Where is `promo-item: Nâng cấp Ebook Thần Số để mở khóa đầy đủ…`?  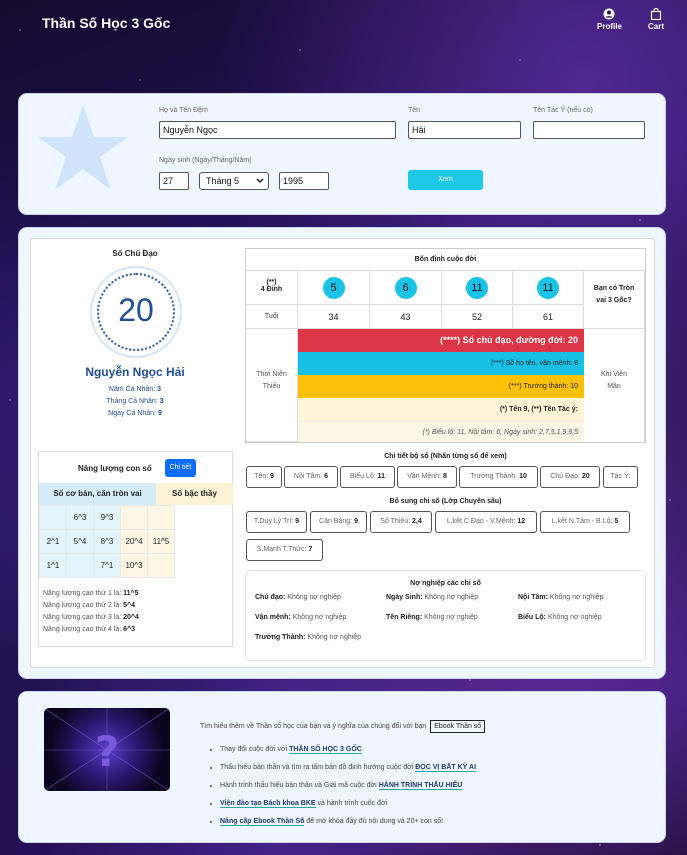
promo-item: Nâng cấp Ebook Thần Số để mở khóa đầy đủ… is located at coordinates (348, 822).